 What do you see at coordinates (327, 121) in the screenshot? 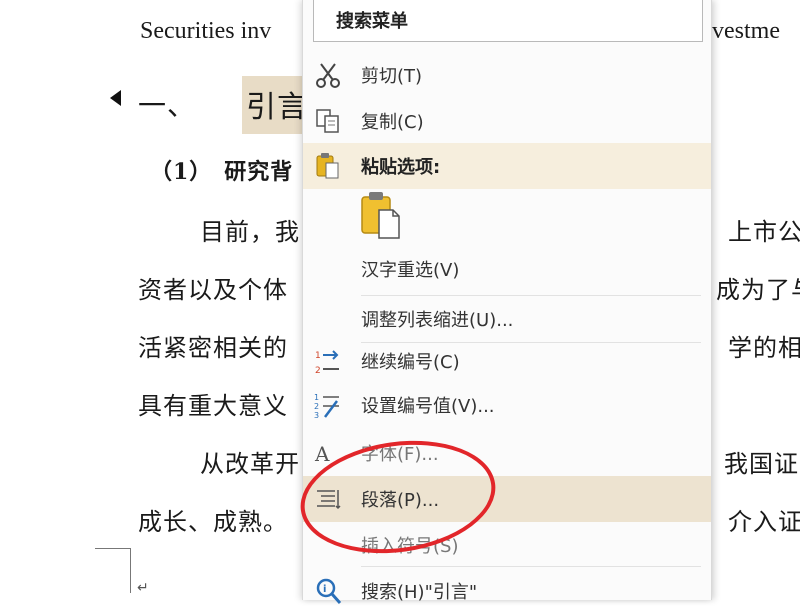
I see `copy-icon` at bounding box center [327, 121].